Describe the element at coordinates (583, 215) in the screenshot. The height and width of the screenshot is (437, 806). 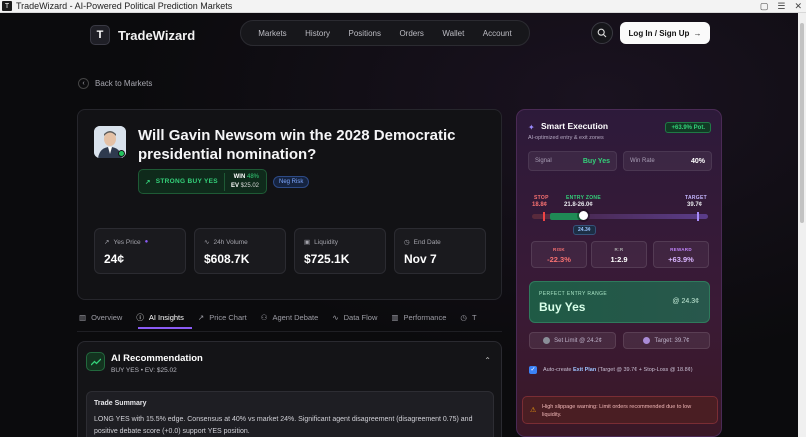
I see `current-price-marker` at that location.